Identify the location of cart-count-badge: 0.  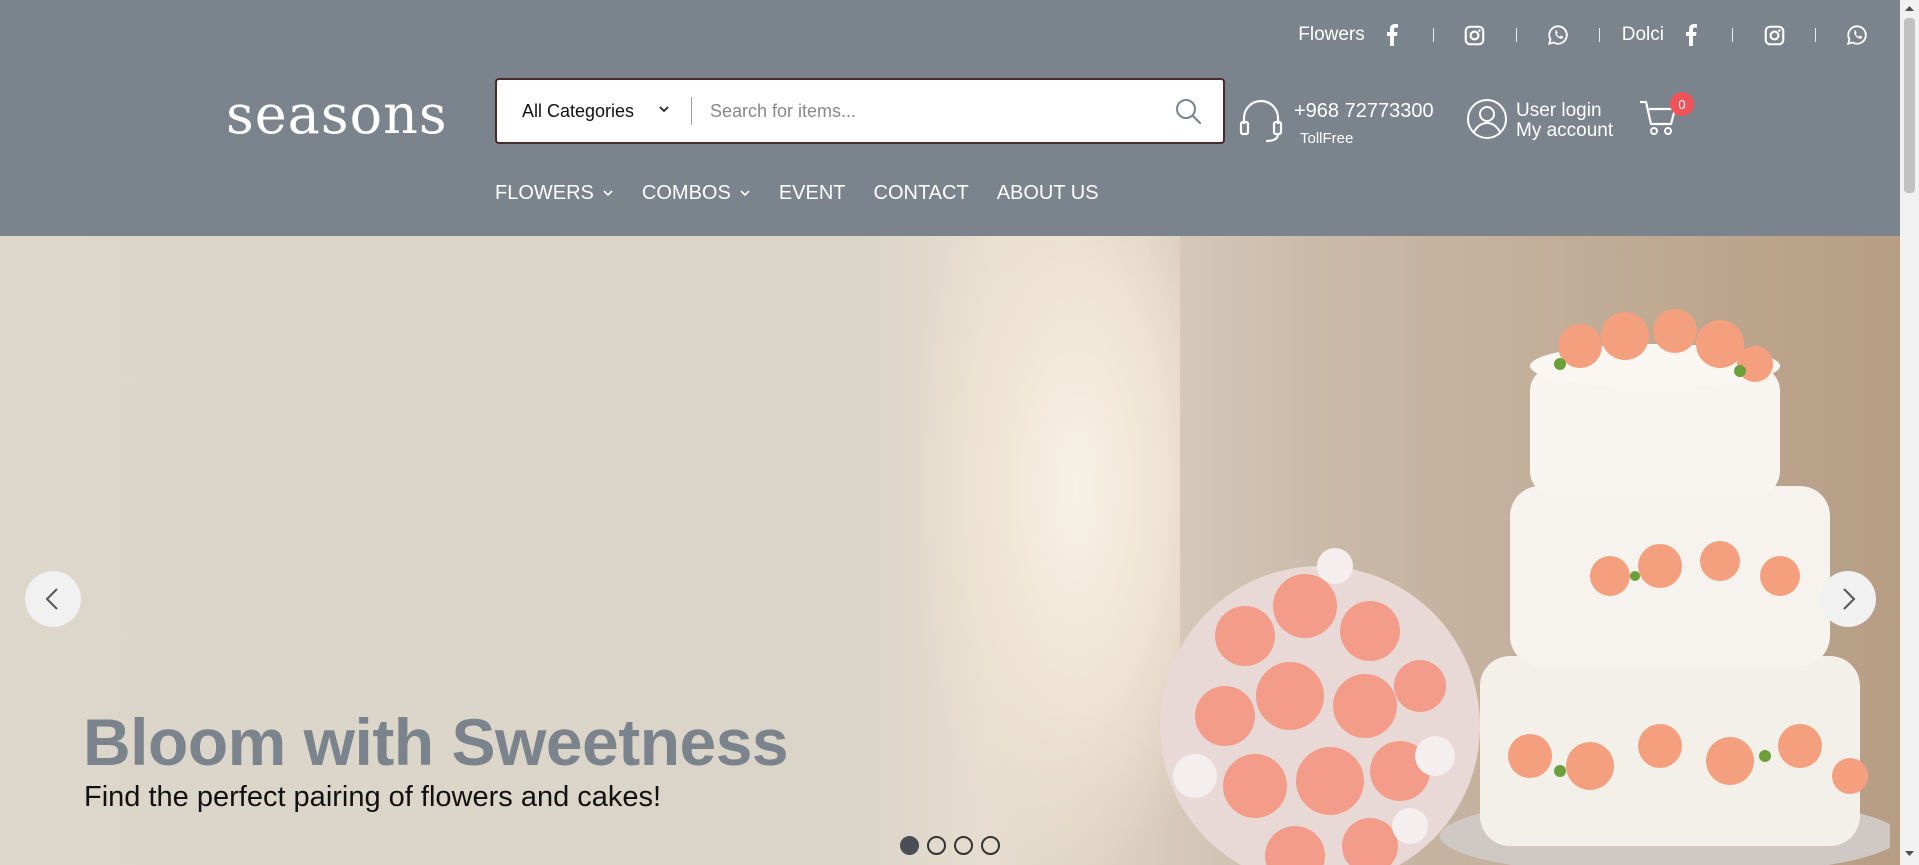
(1682, 104).